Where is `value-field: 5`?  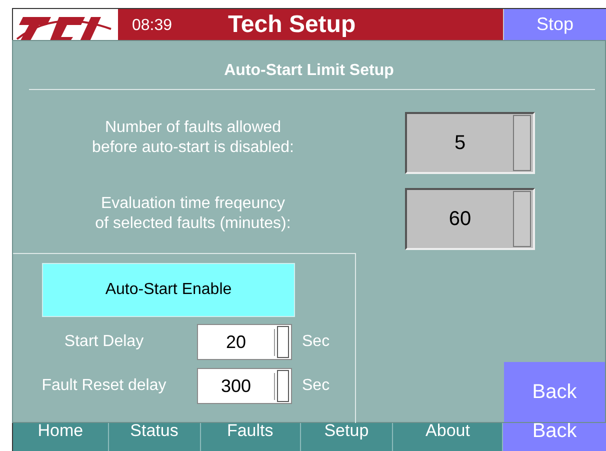
value-field: 5 is located at coordinates (470, 143).